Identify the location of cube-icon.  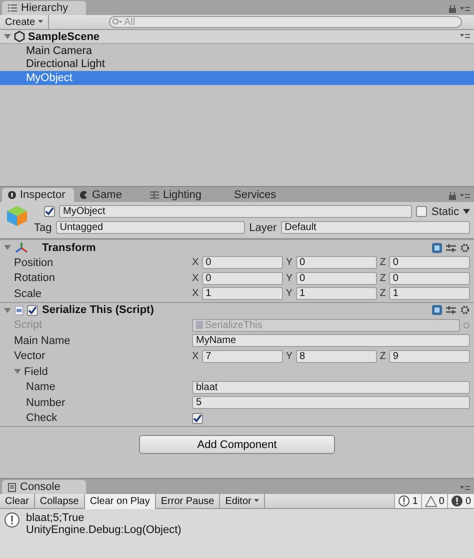
(17, 216).